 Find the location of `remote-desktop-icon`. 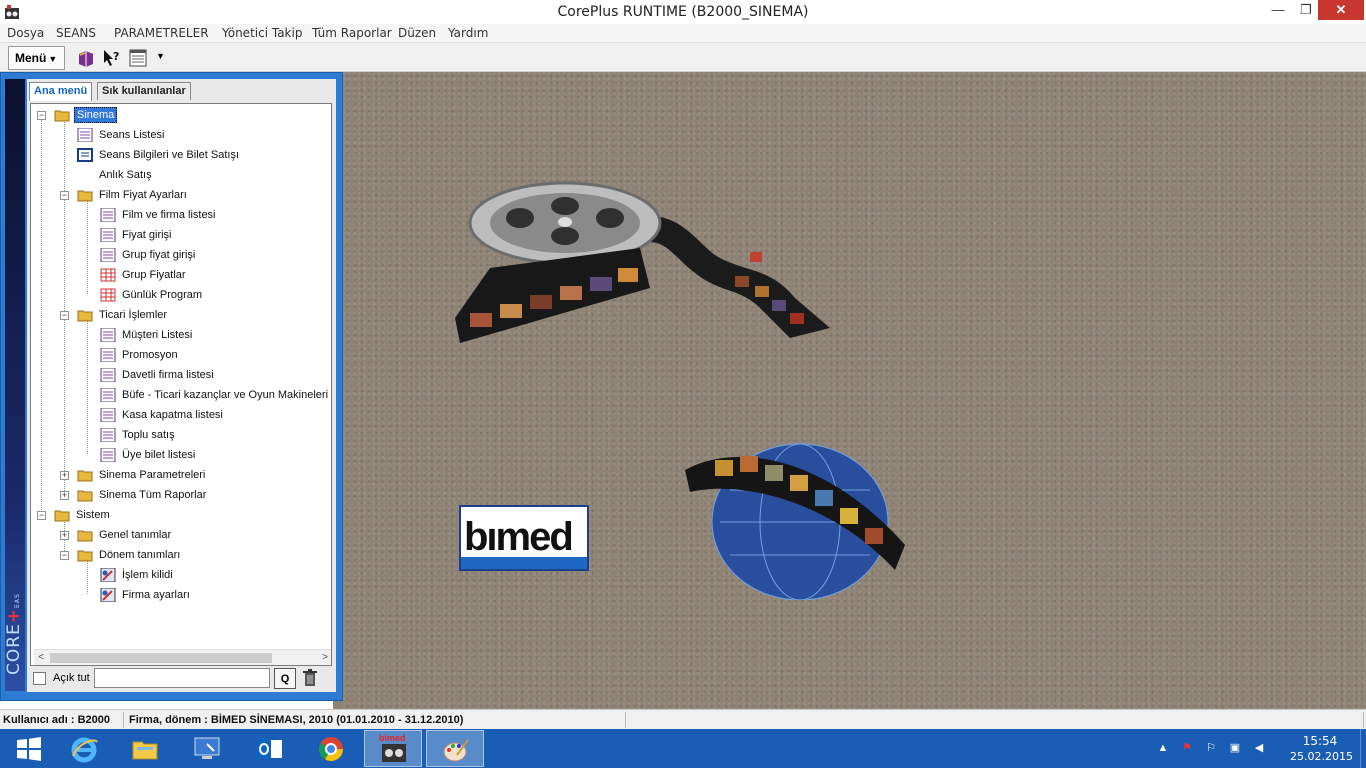

remote-desktop-icon is located at coordinates (207, 748).